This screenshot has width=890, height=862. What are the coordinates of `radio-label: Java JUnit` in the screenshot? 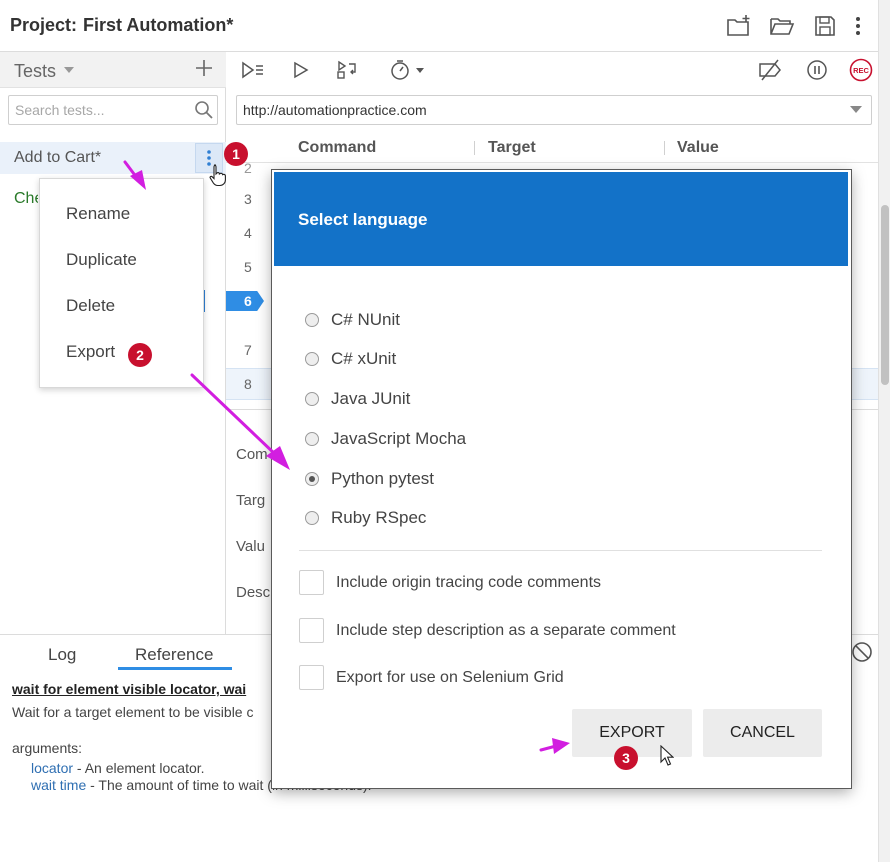 It's located at (370, 399).